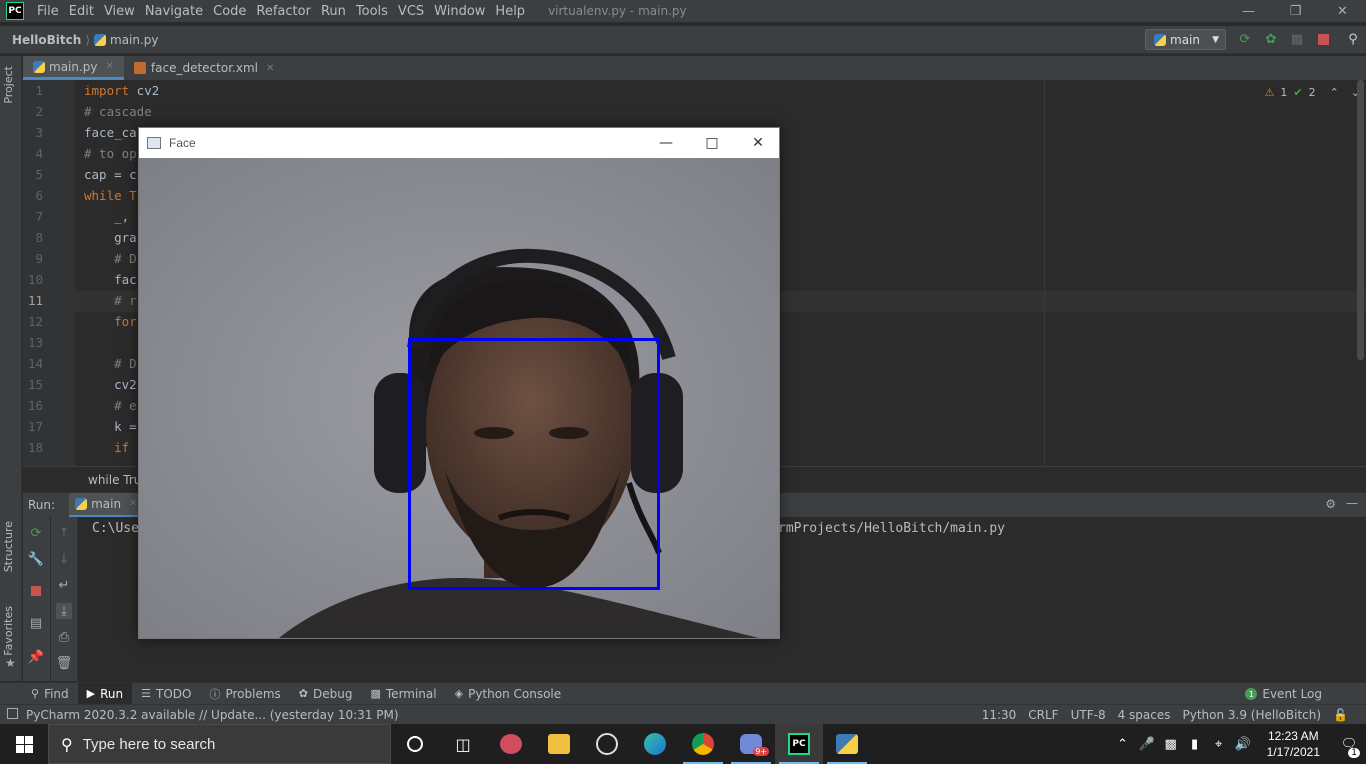  I want to click on maximize-icon: □, so click(712, 143).